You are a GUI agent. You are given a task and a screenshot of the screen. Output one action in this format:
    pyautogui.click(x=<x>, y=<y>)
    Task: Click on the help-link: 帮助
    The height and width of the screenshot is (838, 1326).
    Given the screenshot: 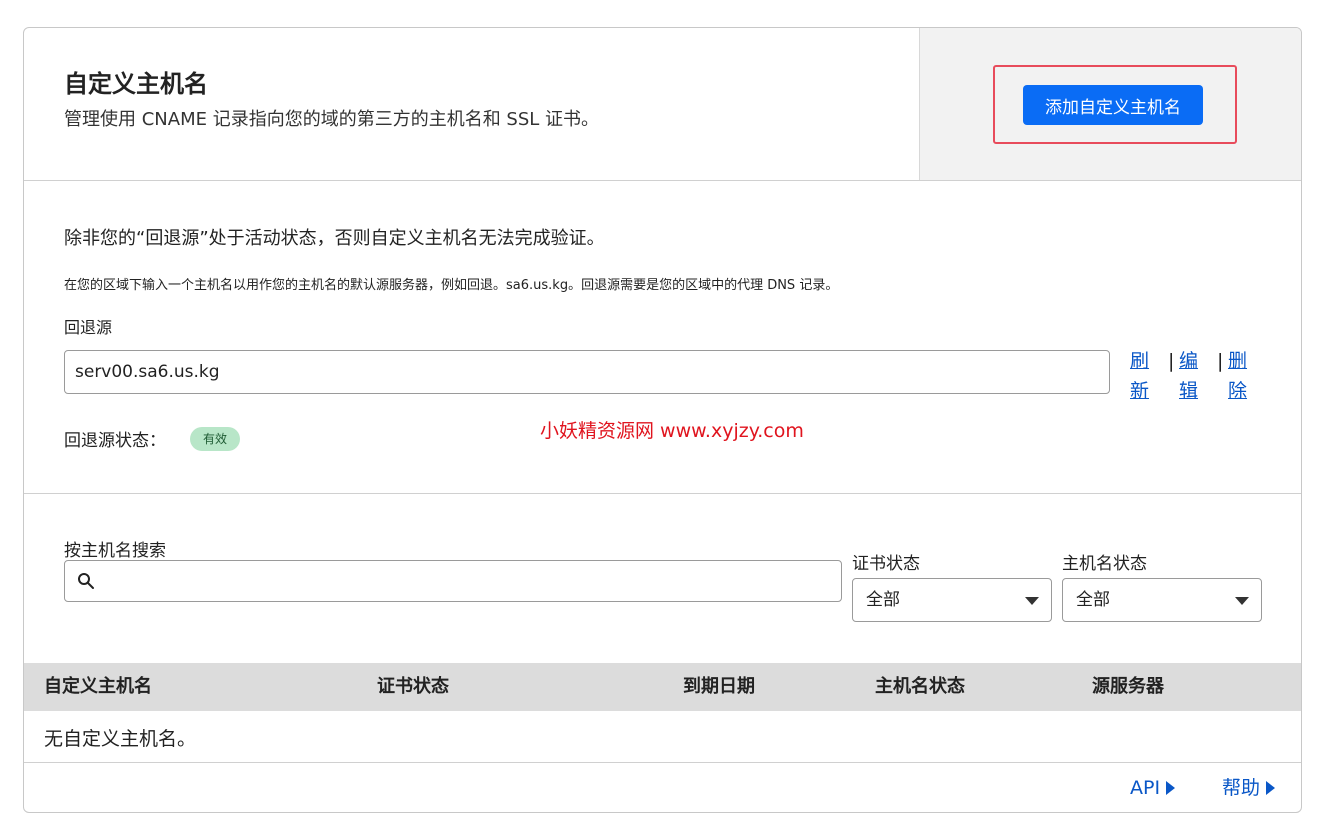 What is the action you would take?
    pyautogui.click(x=1249, y=788)
    